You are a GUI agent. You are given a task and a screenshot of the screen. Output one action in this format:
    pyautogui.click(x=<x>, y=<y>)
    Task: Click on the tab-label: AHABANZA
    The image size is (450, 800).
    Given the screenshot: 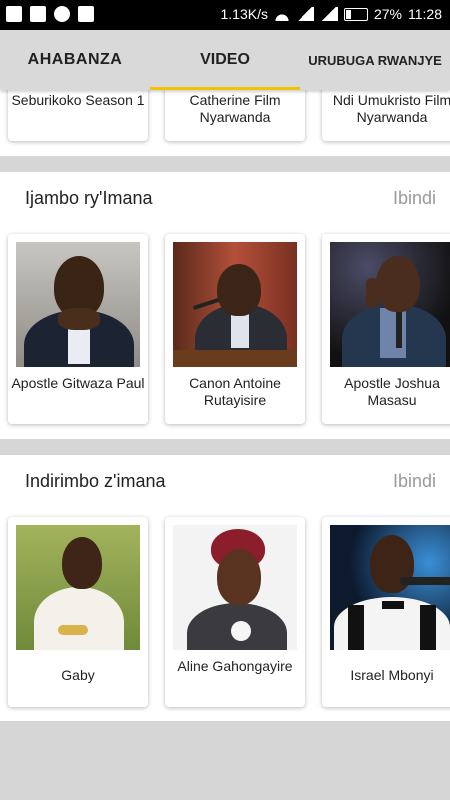 What is the action you would take?
    pyautogui.click(x=75, y=59)
    